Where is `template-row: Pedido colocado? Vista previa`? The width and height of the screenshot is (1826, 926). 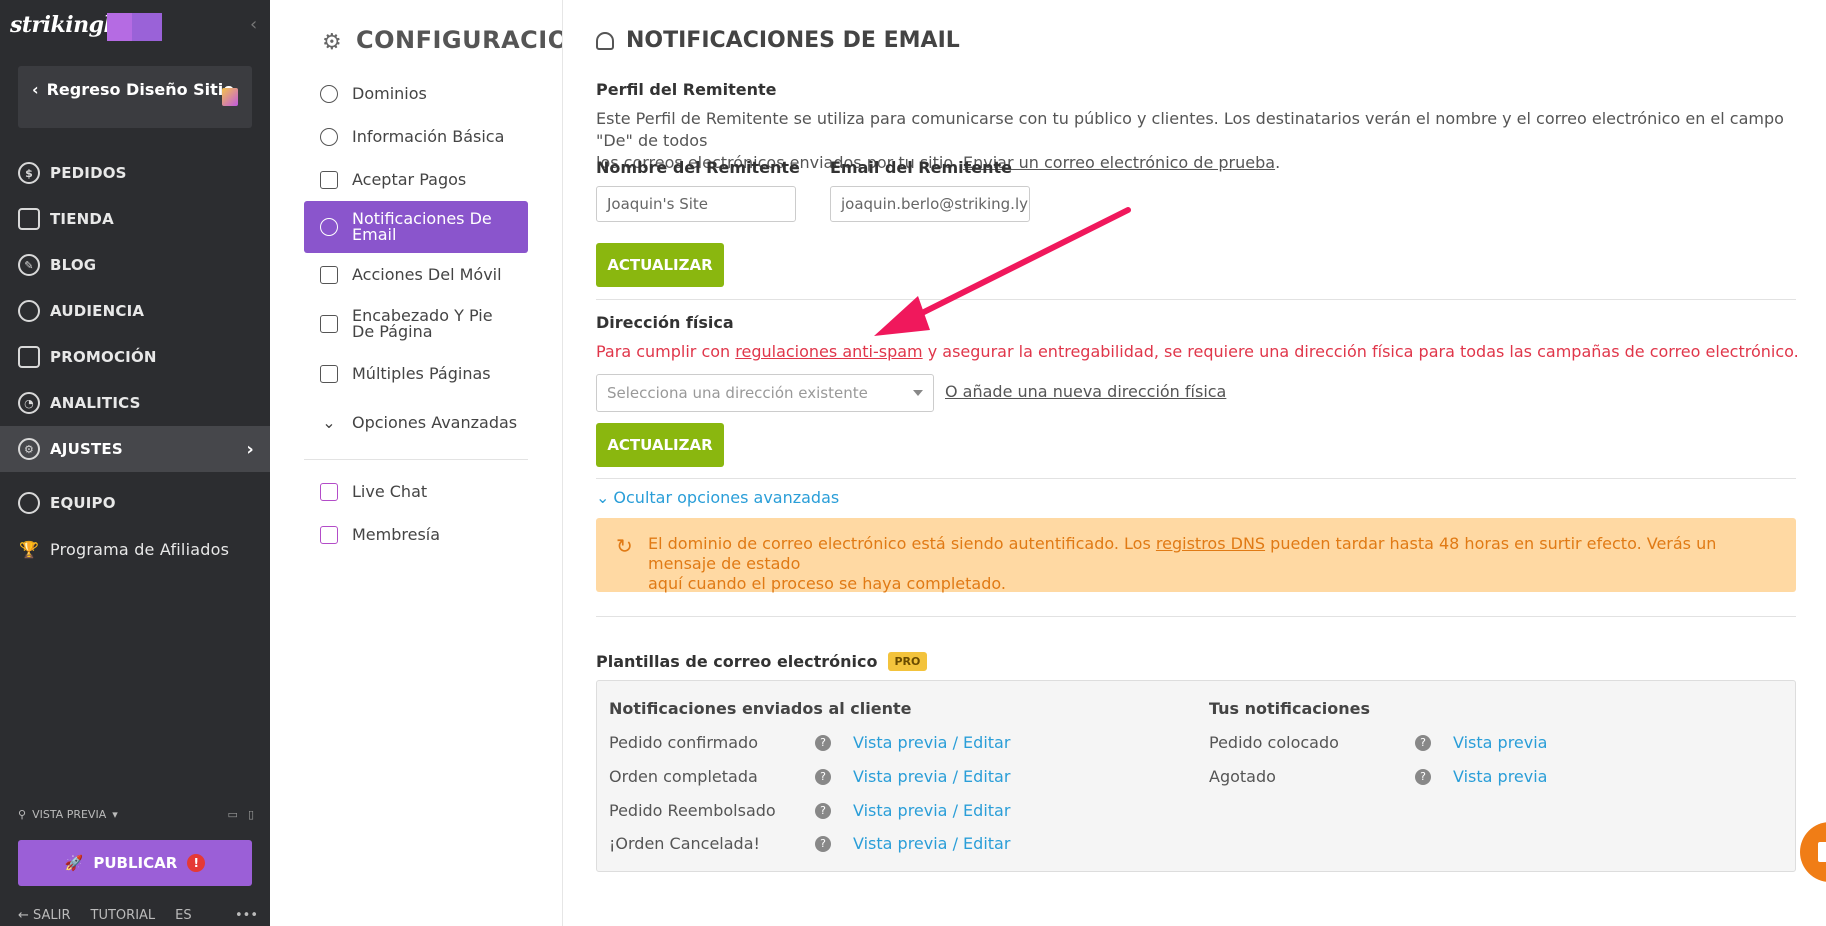
template-row: Pedido colocado? Vista previa is located at coordinates (1378, 742).